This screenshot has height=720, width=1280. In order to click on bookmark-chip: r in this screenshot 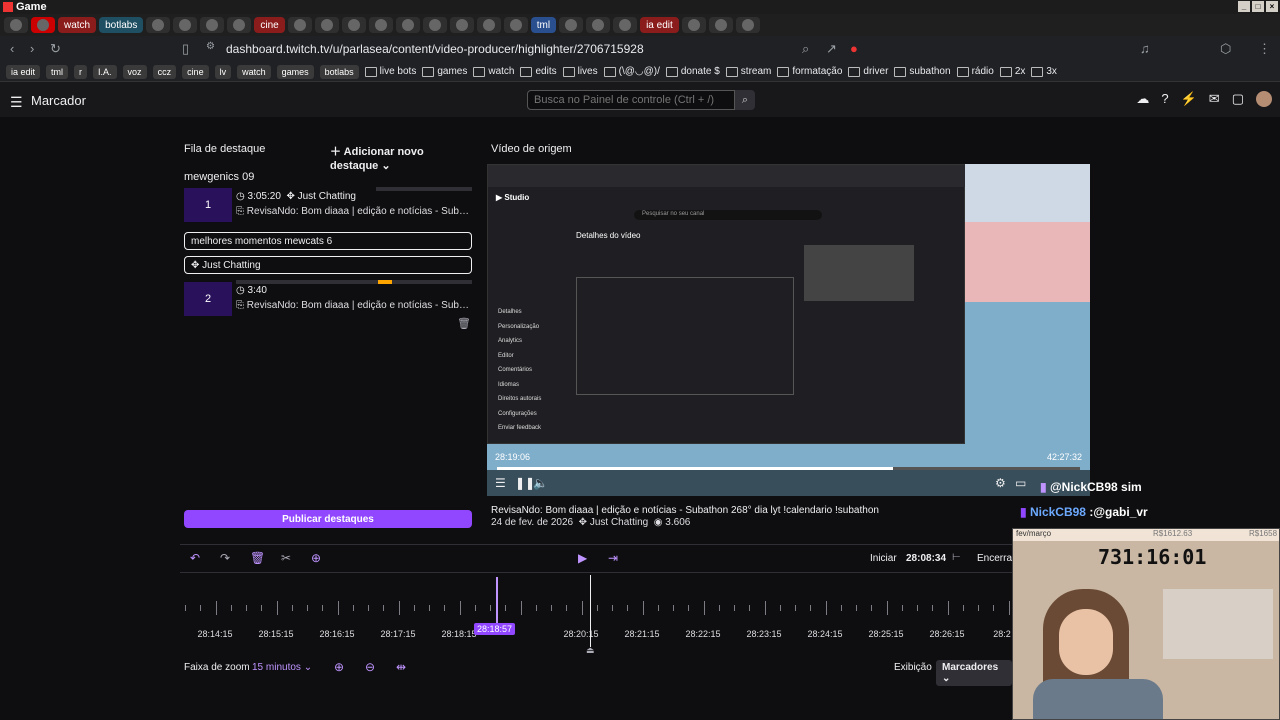, I will do `click(81, 71)`.